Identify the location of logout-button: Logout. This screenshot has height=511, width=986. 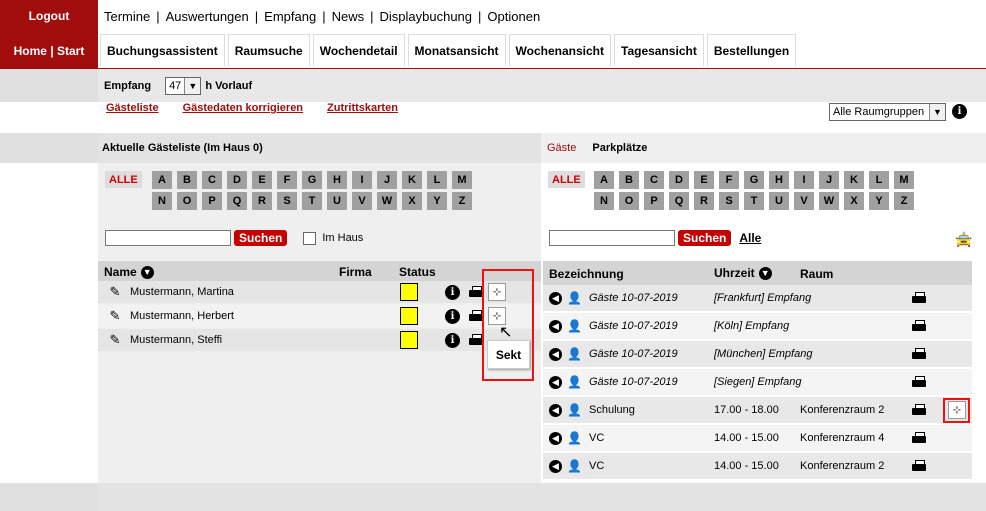
(49, 16).